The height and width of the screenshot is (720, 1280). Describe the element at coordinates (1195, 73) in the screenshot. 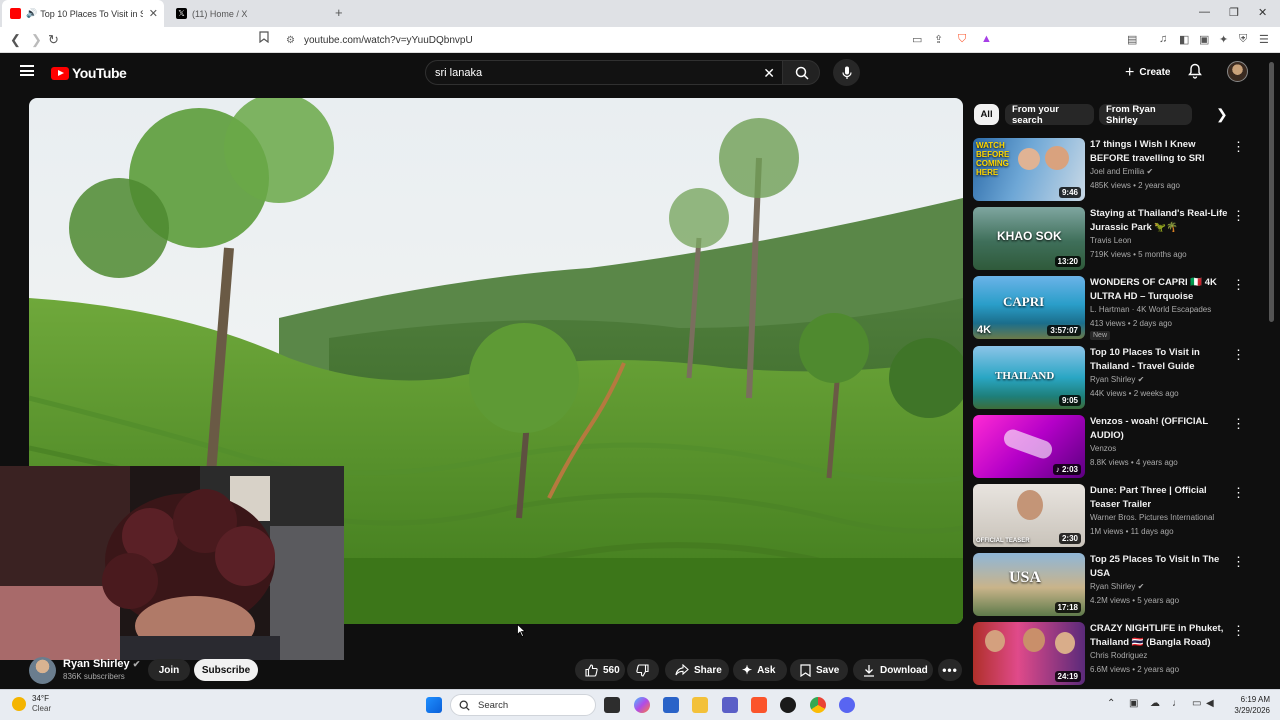

I see `notifications-button` at that location.